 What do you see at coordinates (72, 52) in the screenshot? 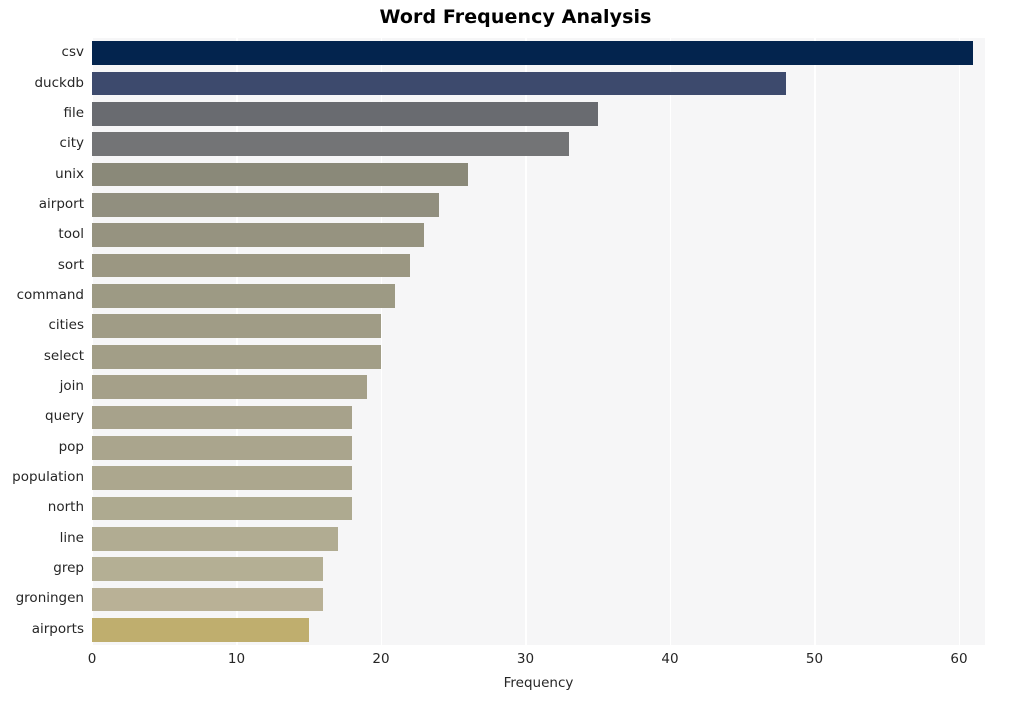
I see `y-tick-label-csv: csv` at bounding box center [72, 52].